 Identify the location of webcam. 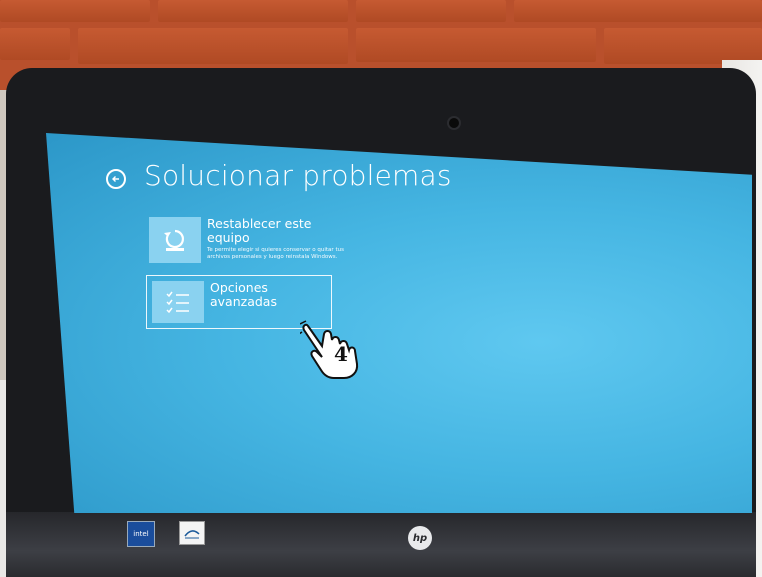
(454, 123).